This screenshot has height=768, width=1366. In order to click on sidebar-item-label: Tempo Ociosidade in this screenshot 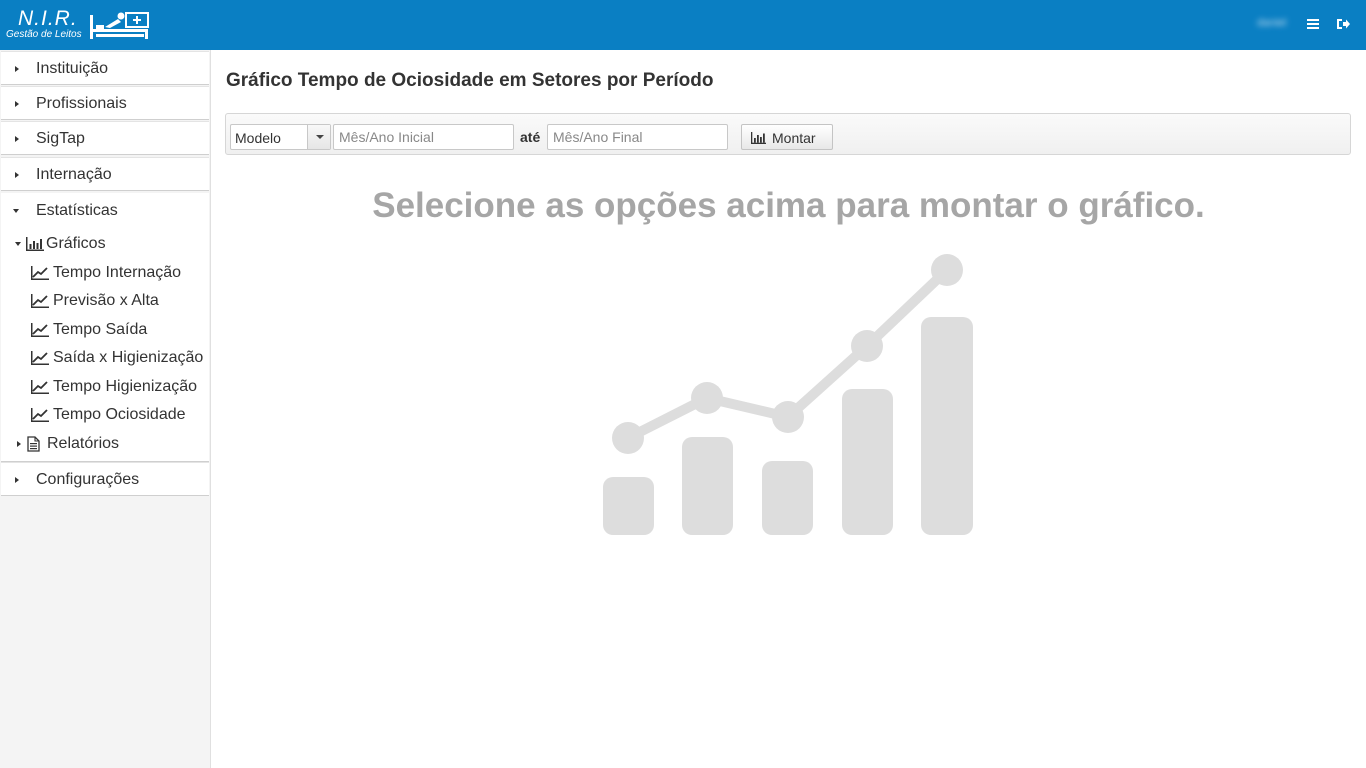, I will do `click(119, 414)`.